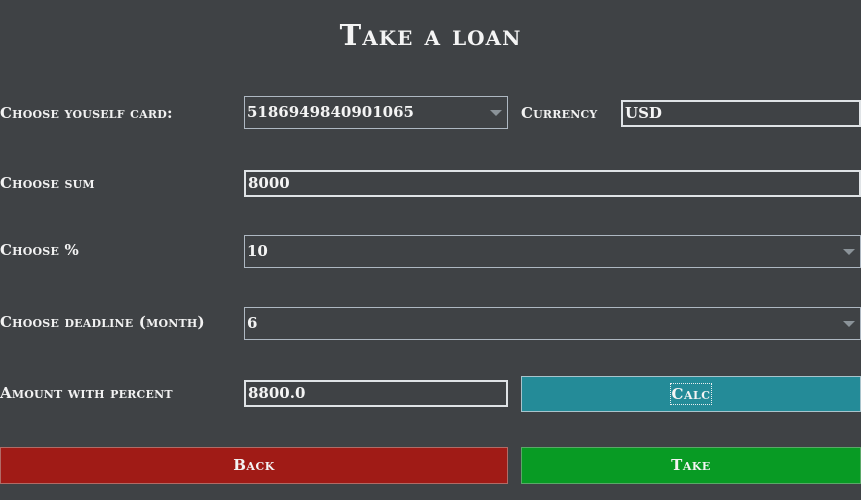 This screenshot has width=861, height=500. What do you see at coordinates (541, 323) in the screenshot?
I see `deadline-select-value: 6` at bounding box center [541, 323].